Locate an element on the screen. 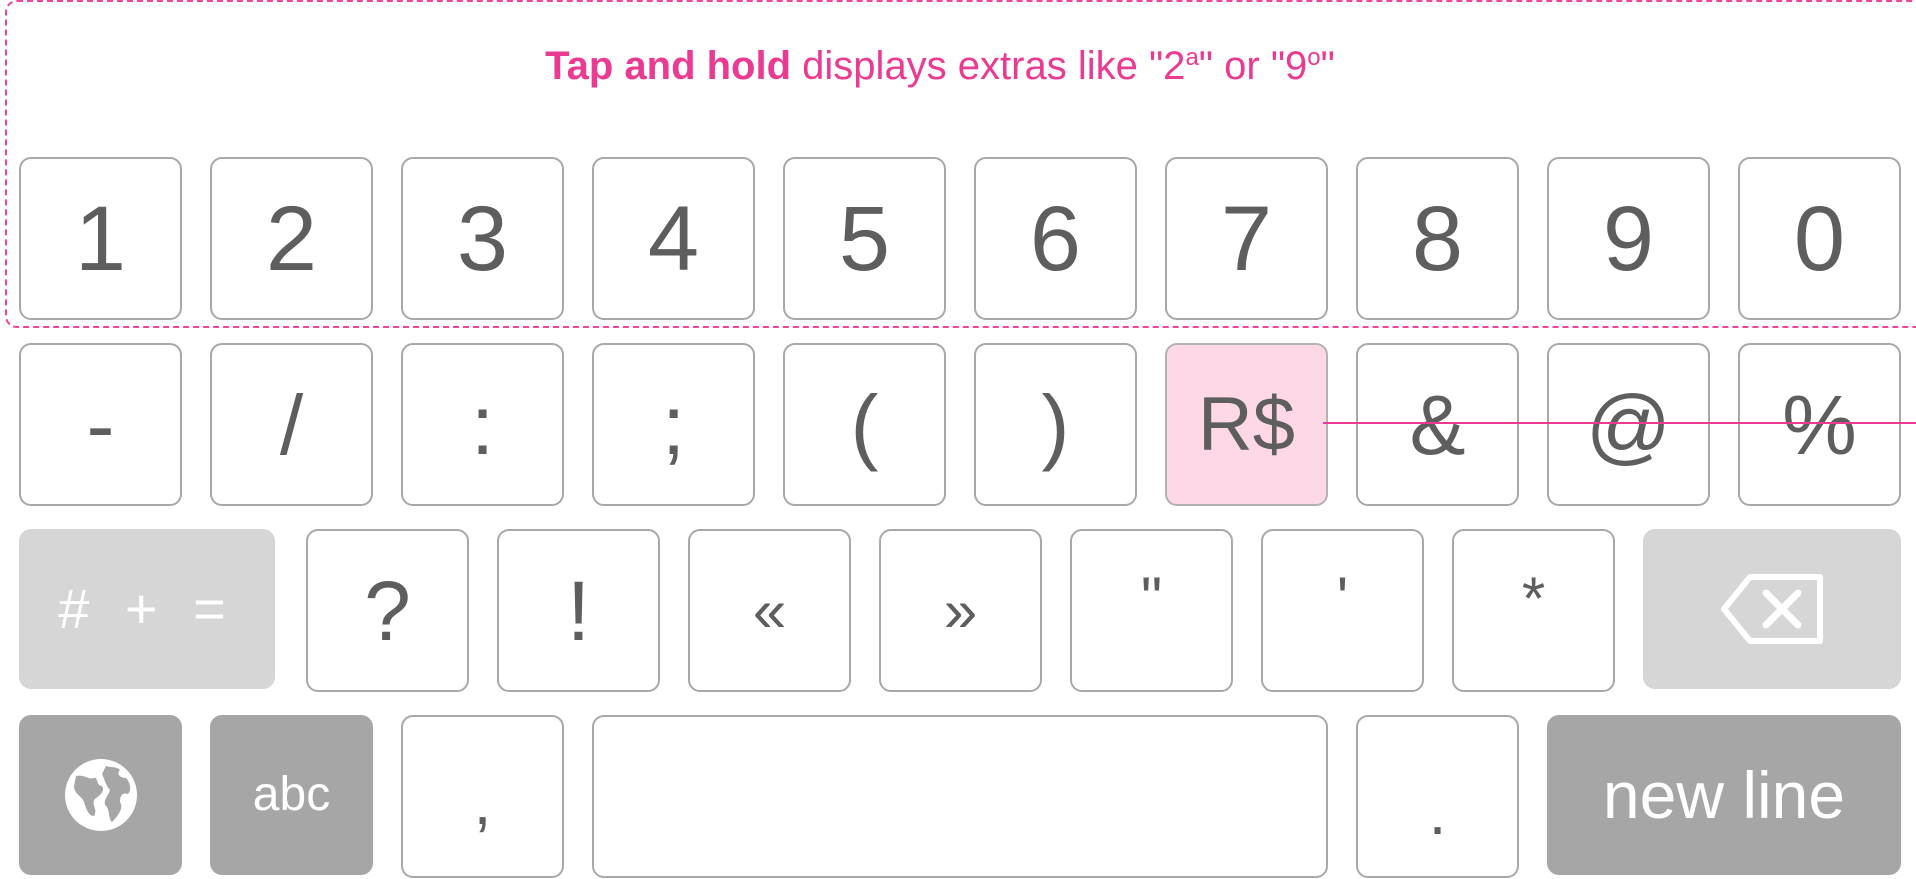  key-at: @ is located at coordinates (1628, 424).